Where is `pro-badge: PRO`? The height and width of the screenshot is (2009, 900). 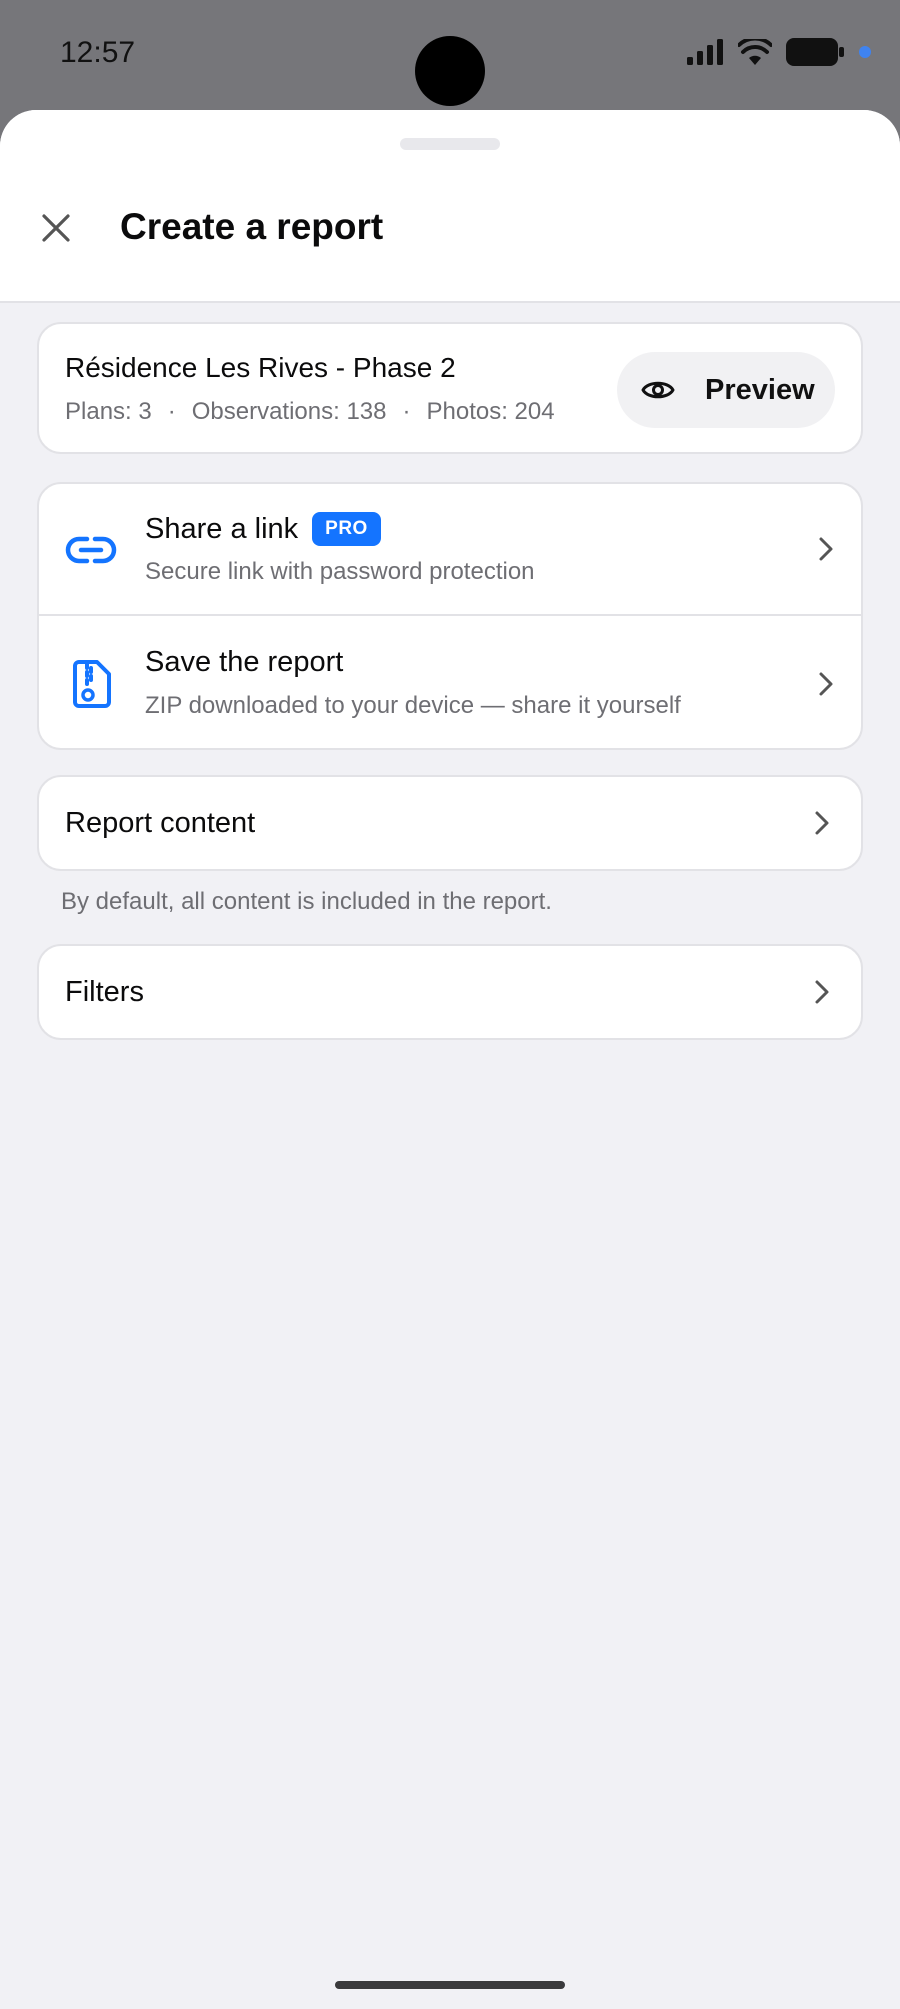
pro-badge: PRO is located at coordinates (346, 529).